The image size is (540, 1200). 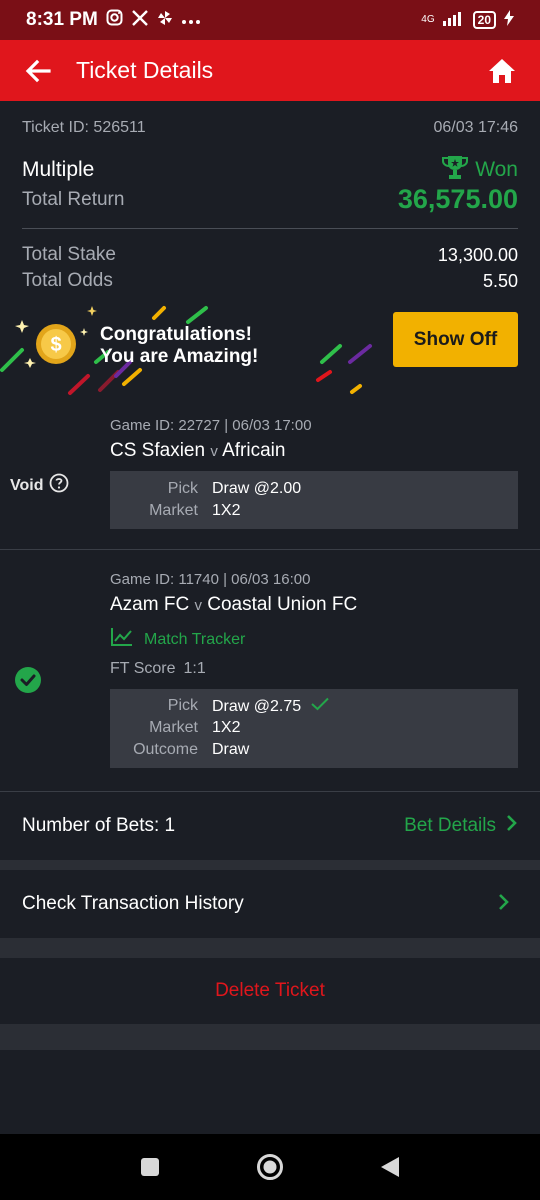 I want to click on away-team: Coastal Union FC, so click(x=282, y=604).